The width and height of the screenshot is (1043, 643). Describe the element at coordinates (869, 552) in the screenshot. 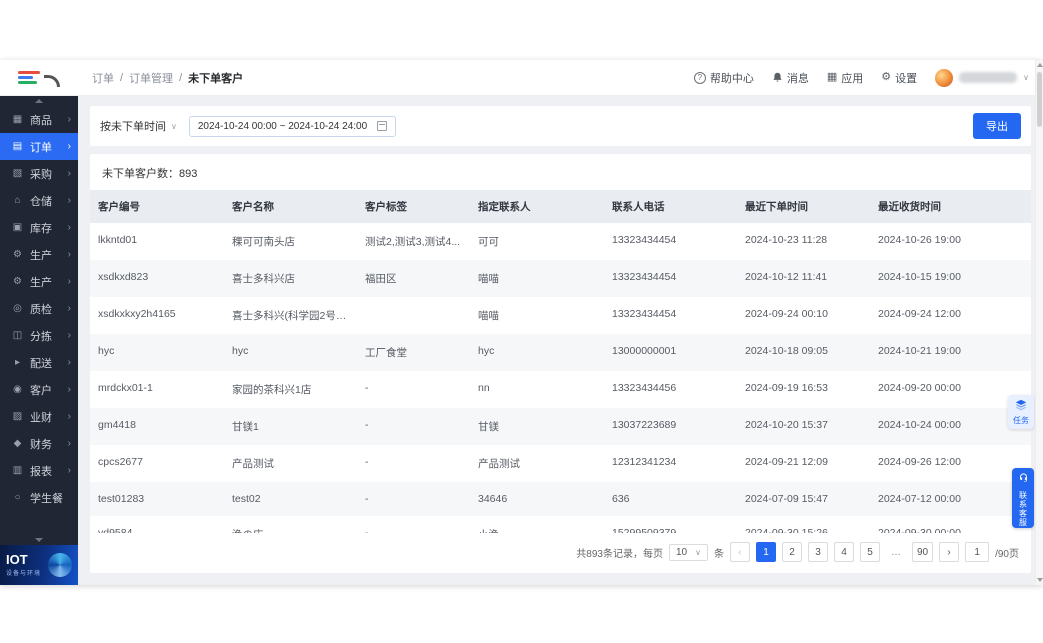

I see `page-button-5: 5` at that location.